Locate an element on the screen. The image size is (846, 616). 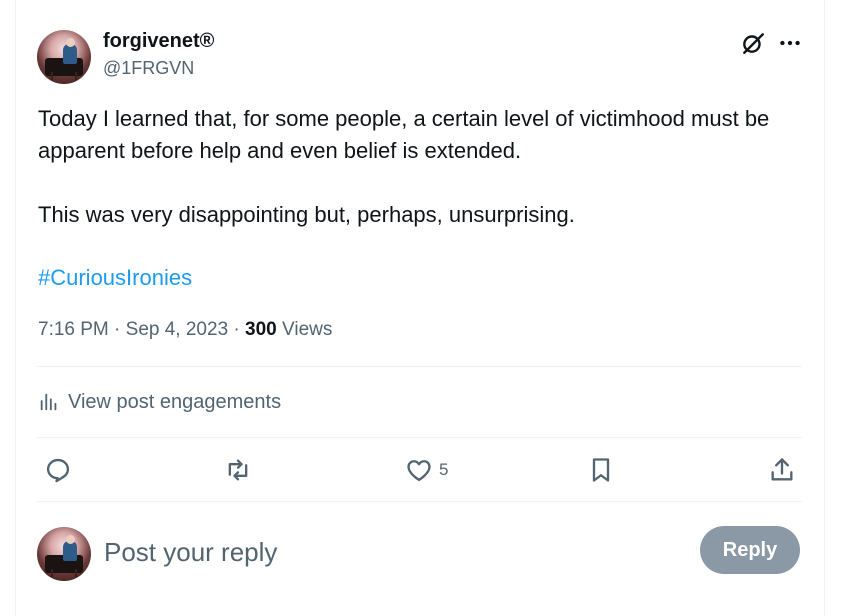
share-icon is located at coordinates (782, 469).